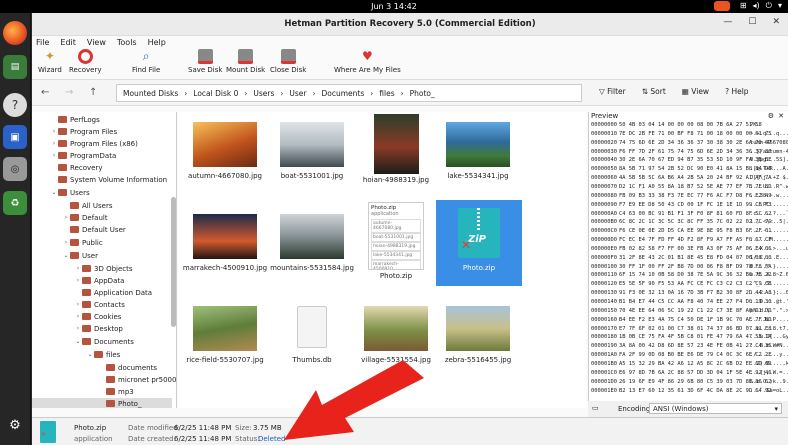 The width and height of the screenshot is (788, 445). I want to click on tree-item: Recovery, so click(80, 167).